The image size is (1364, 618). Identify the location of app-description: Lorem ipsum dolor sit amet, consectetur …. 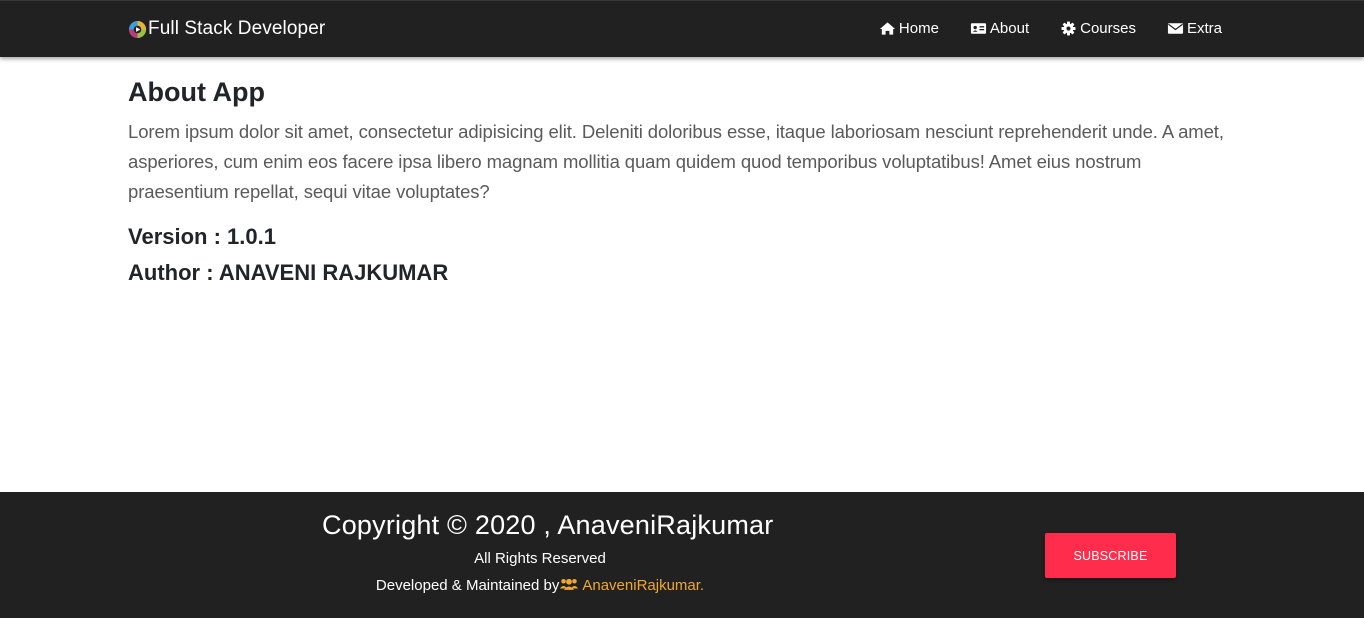
(676, 161).